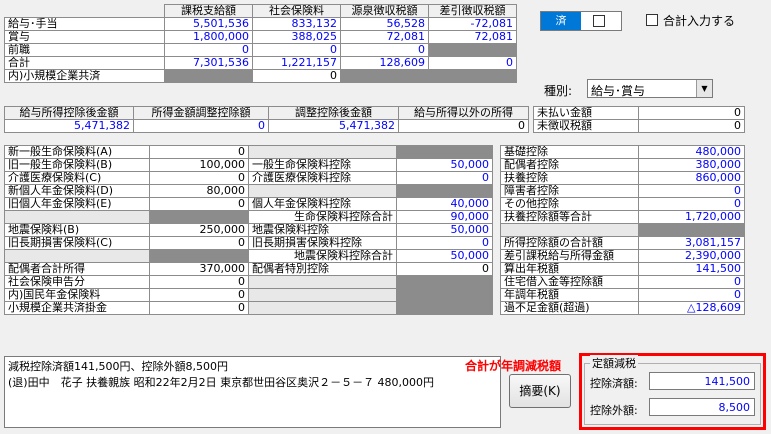 The width and height of the screenshot is (771, 434). Describe the element at coordinates (569, 269) in the screenshot. I see `total-label: 算出年税額` at that location.